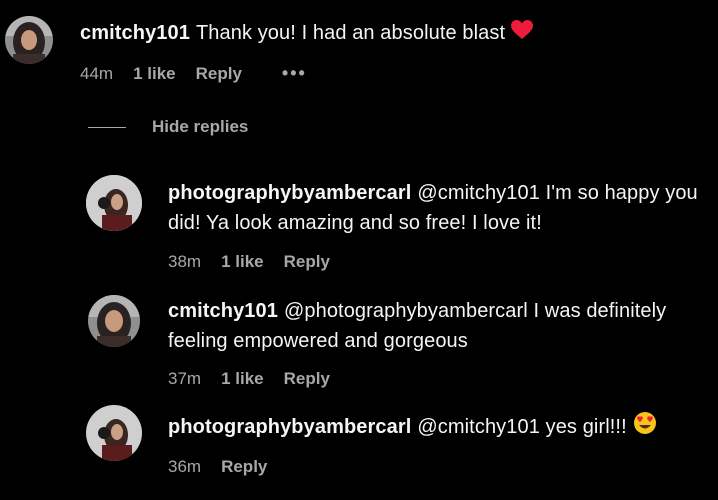 The width and height of the screenshot is (718, 500). What do you see at coordinates (107, 127) in the screenshot?
I see `divider-line` at bounding box center [107, 127].